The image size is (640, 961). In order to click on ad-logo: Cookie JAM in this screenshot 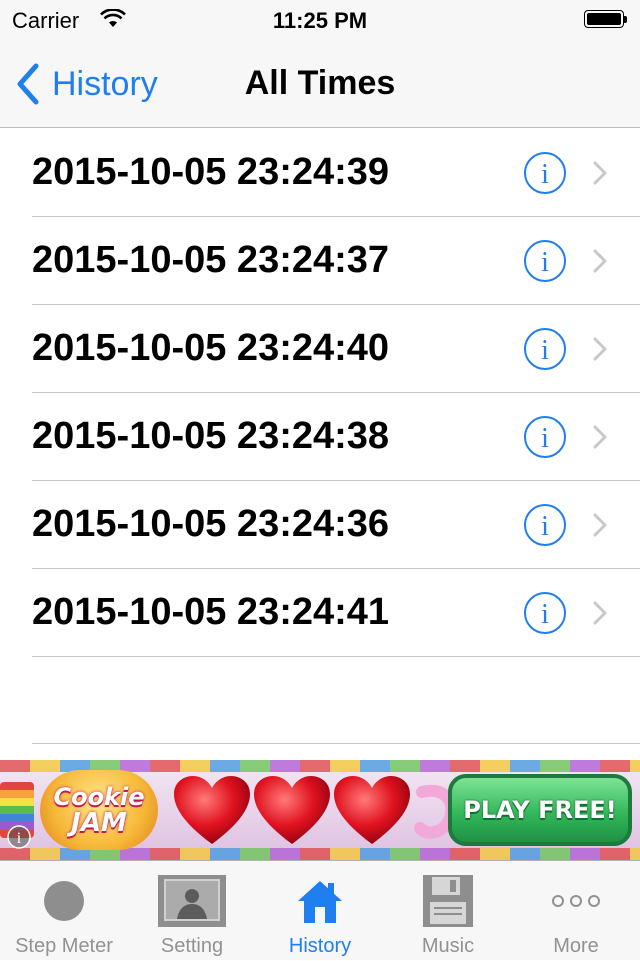, I will do `click(99, 810)`.